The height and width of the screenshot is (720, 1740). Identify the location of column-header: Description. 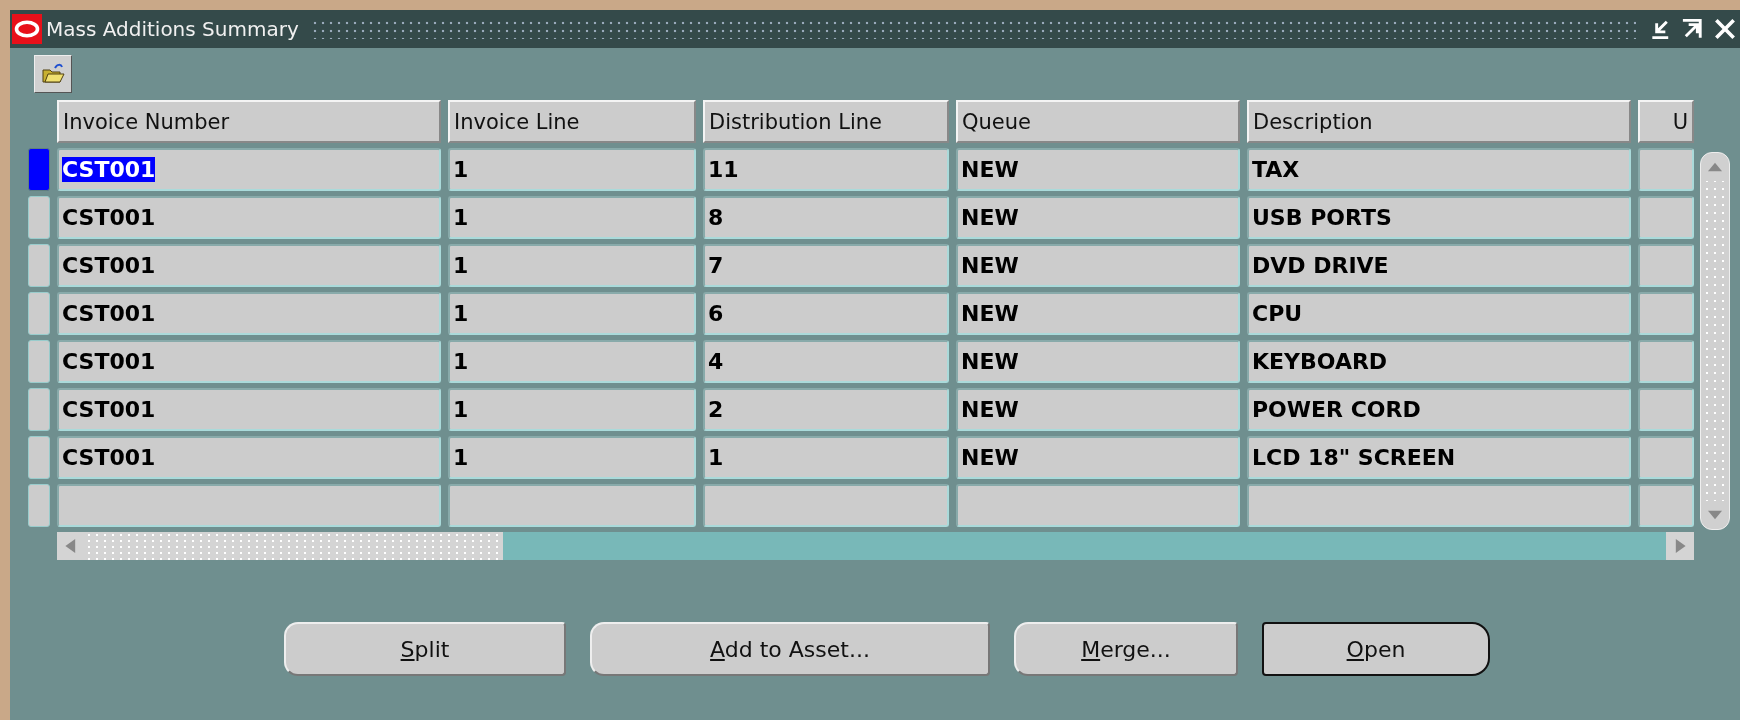
(1439, 121).